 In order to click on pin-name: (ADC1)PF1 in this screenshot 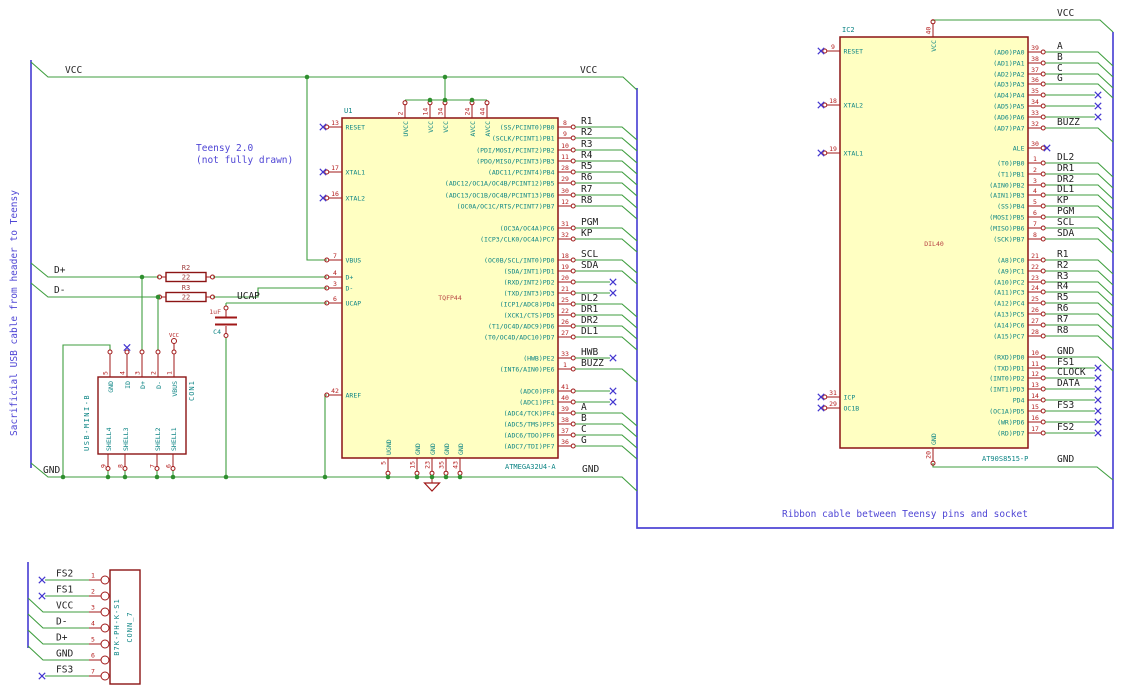, I will do `click(536, 402)`.